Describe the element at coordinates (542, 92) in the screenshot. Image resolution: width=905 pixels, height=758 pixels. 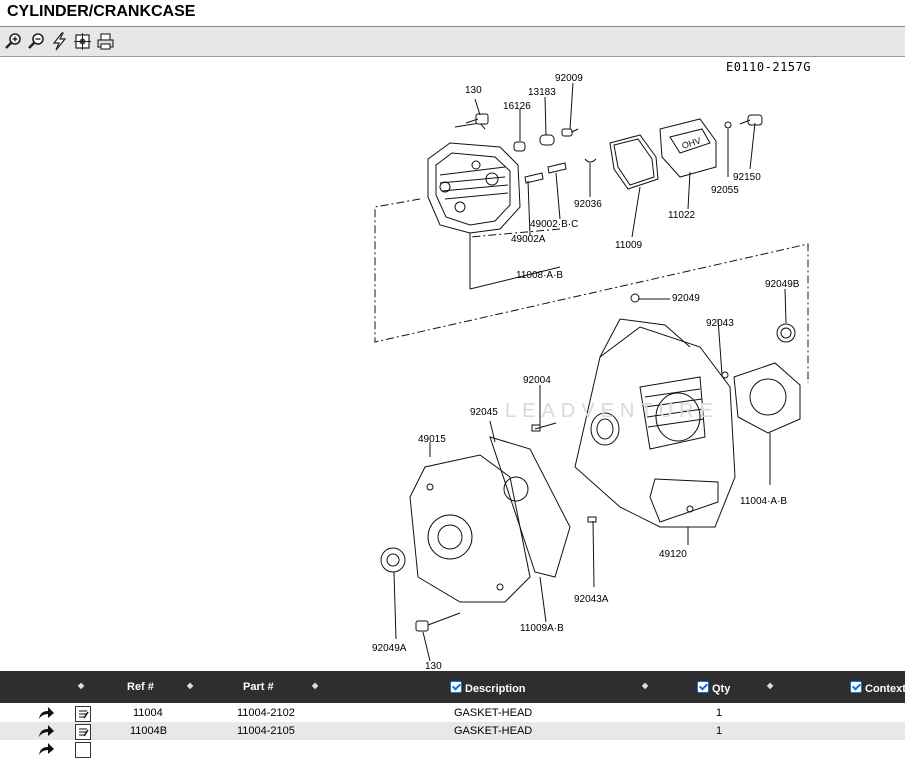
I see `callout-13183: 13183` at that location.